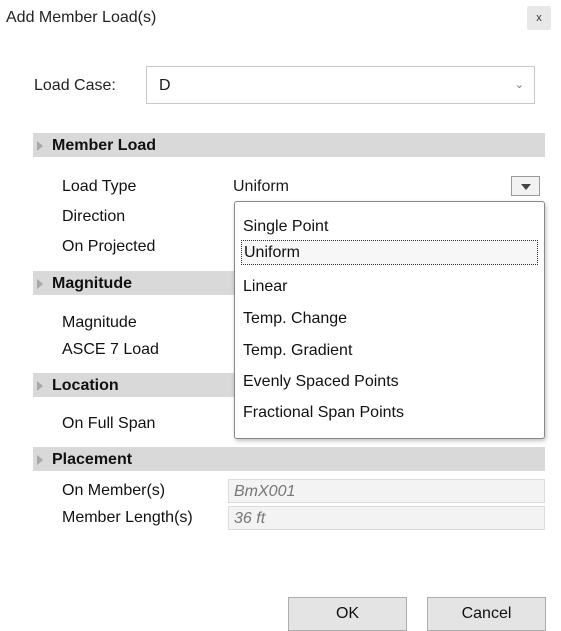  Describe the element at coordinates (389, 351) in the screenshot. I see `dropdown-option: Temp. Gradient` at that location.